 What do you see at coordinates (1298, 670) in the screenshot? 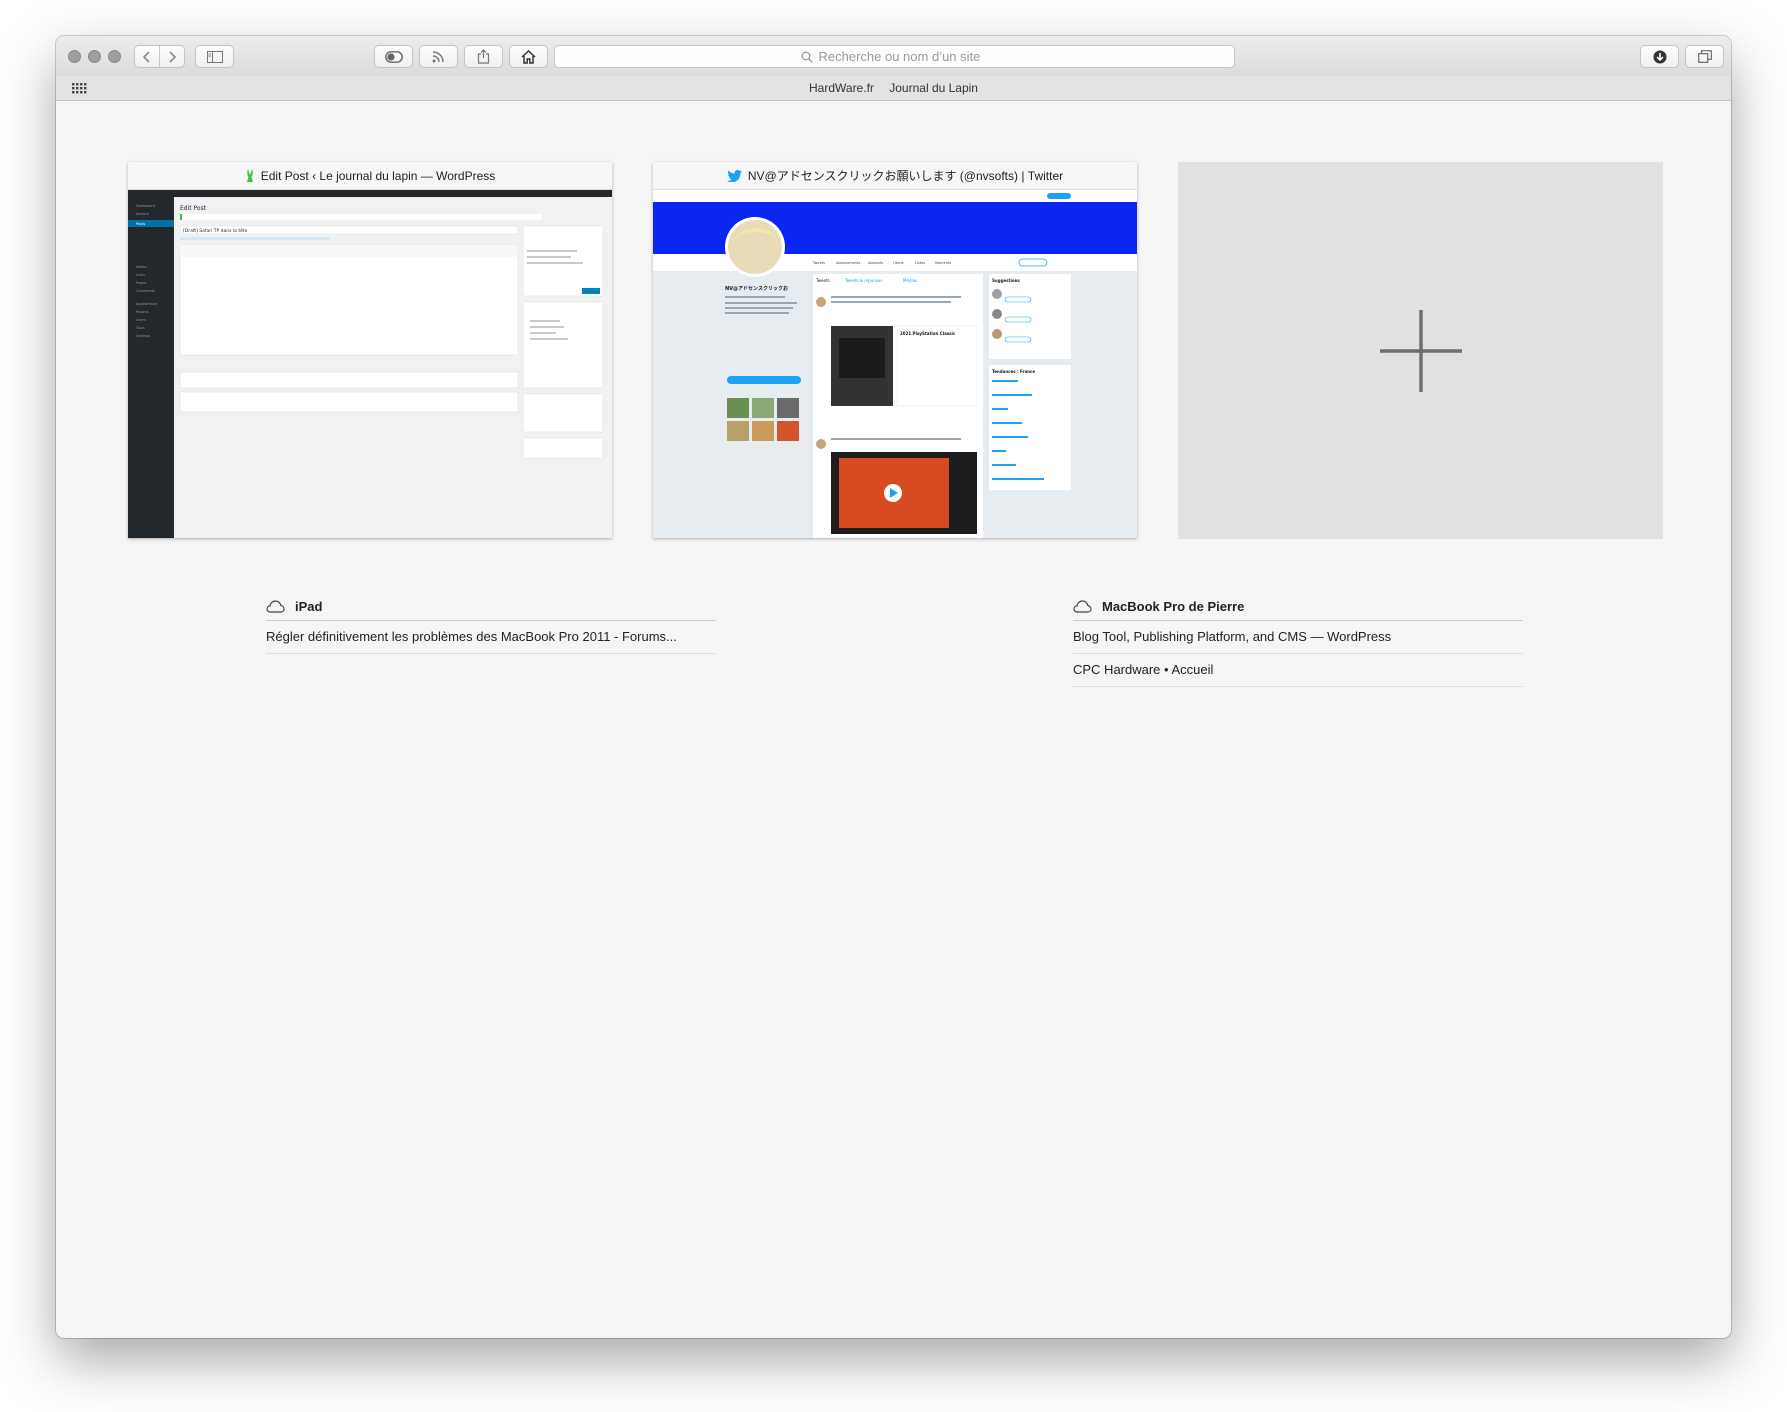
I see `icloud-tab-item: CPC Hardware • Accueil` at bounding box center [1298, 670].